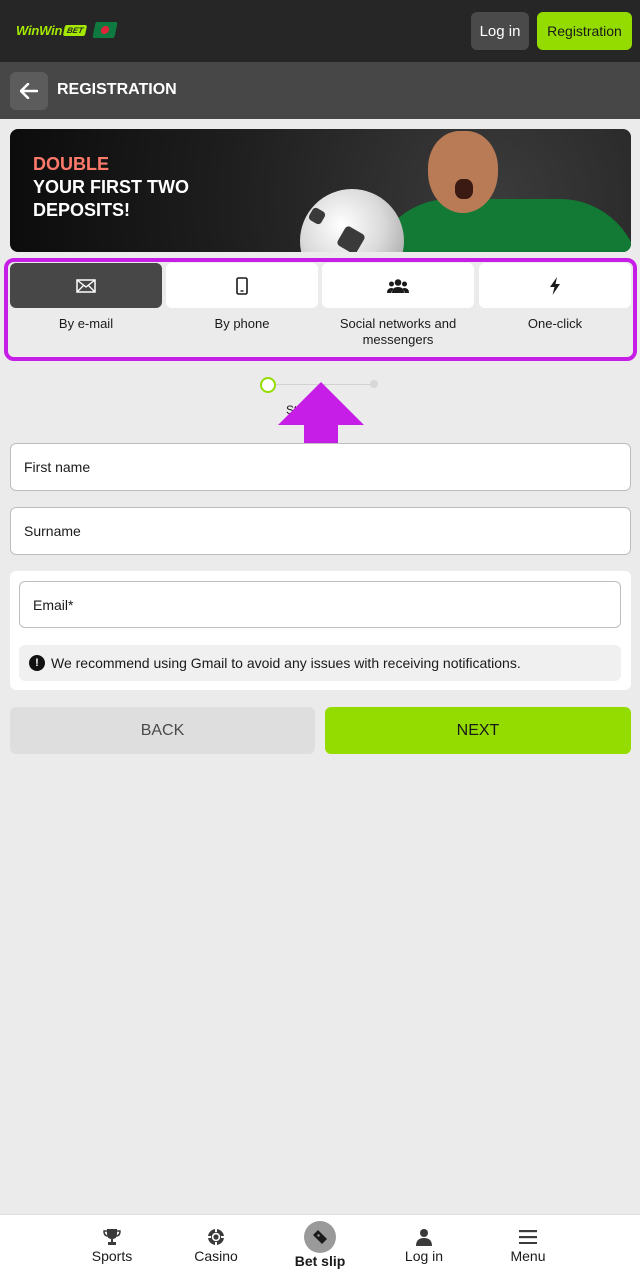 This screenshot has width=640, height=1280. Describe the element at coordinates (555, 323) in the screenshot. I see `tab-one-click-label: One-click` at that location.